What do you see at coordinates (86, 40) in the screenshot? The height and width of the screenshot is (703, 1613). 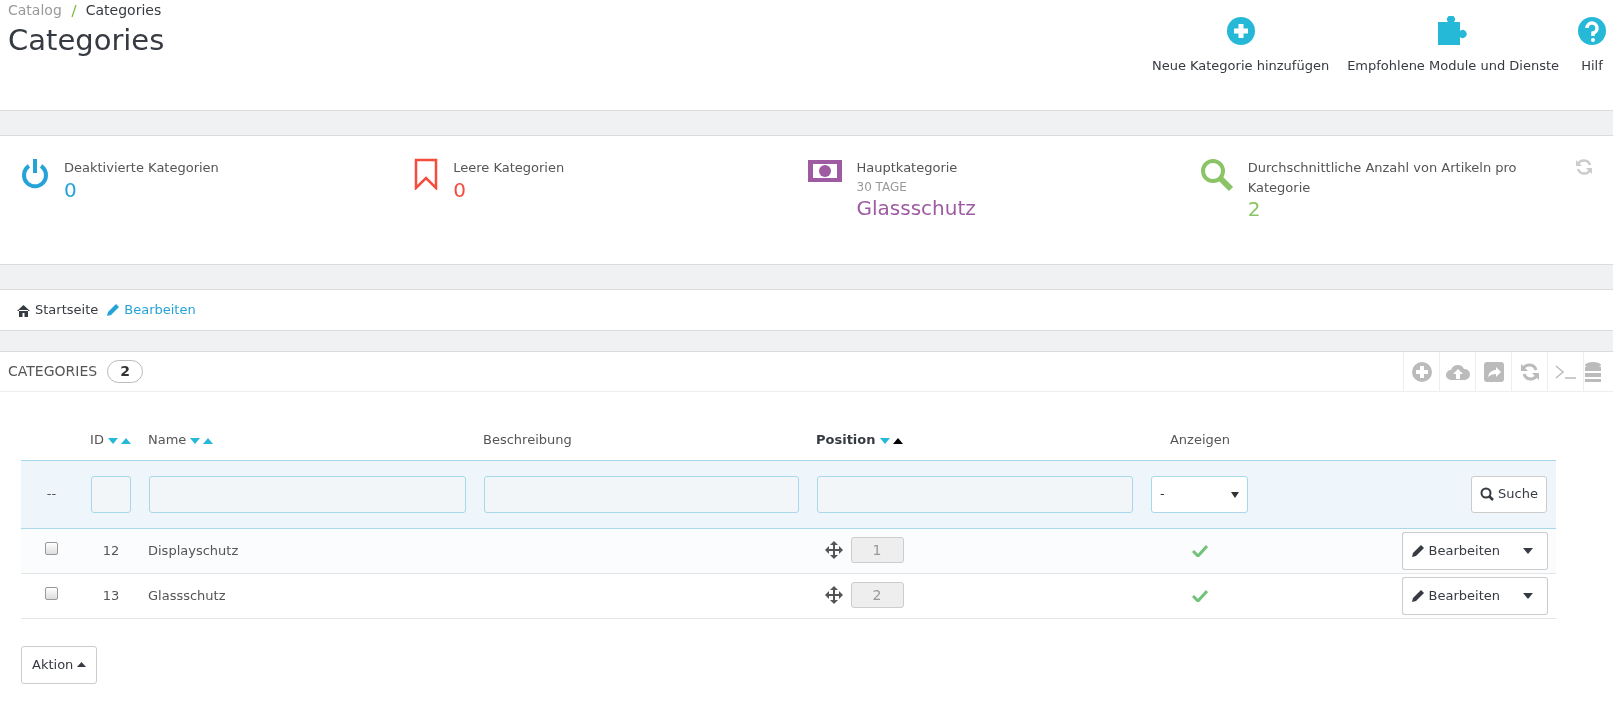 I see `page-title: Categories` at bounding box center [86, 40].